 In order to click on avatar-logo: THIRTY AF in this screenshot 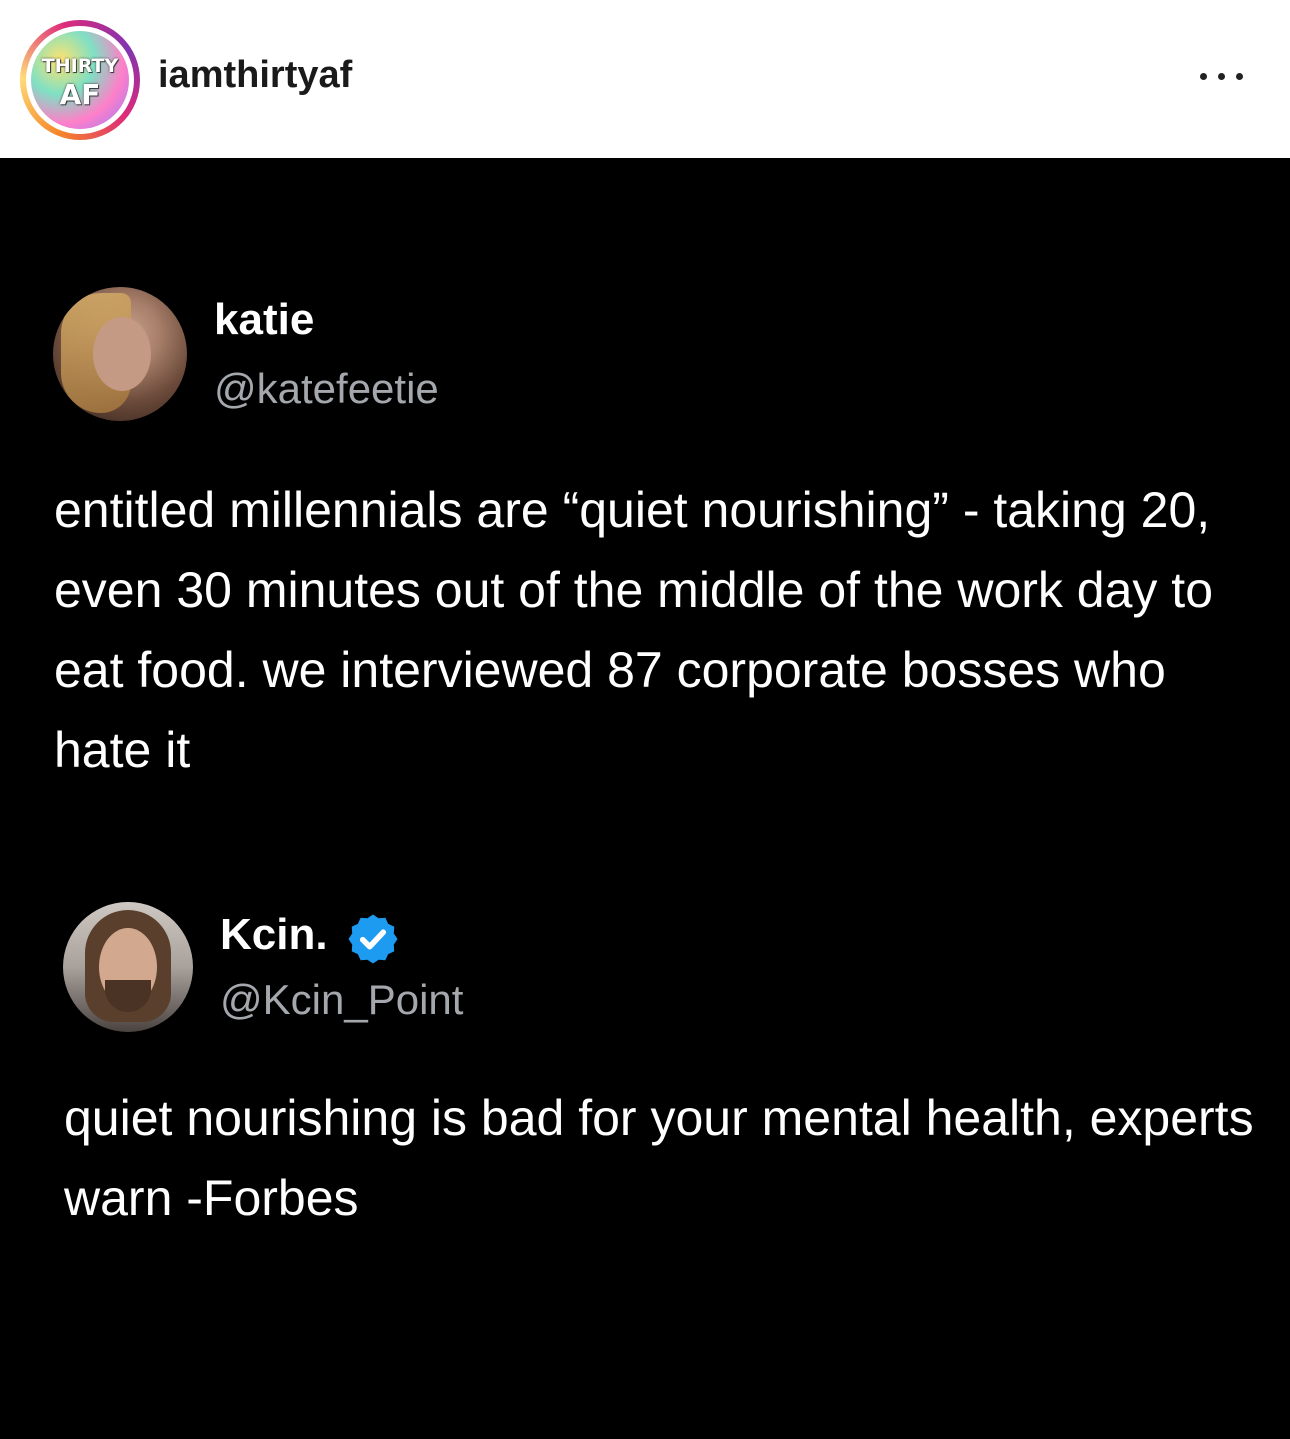, I will do `click(80, 80)`.